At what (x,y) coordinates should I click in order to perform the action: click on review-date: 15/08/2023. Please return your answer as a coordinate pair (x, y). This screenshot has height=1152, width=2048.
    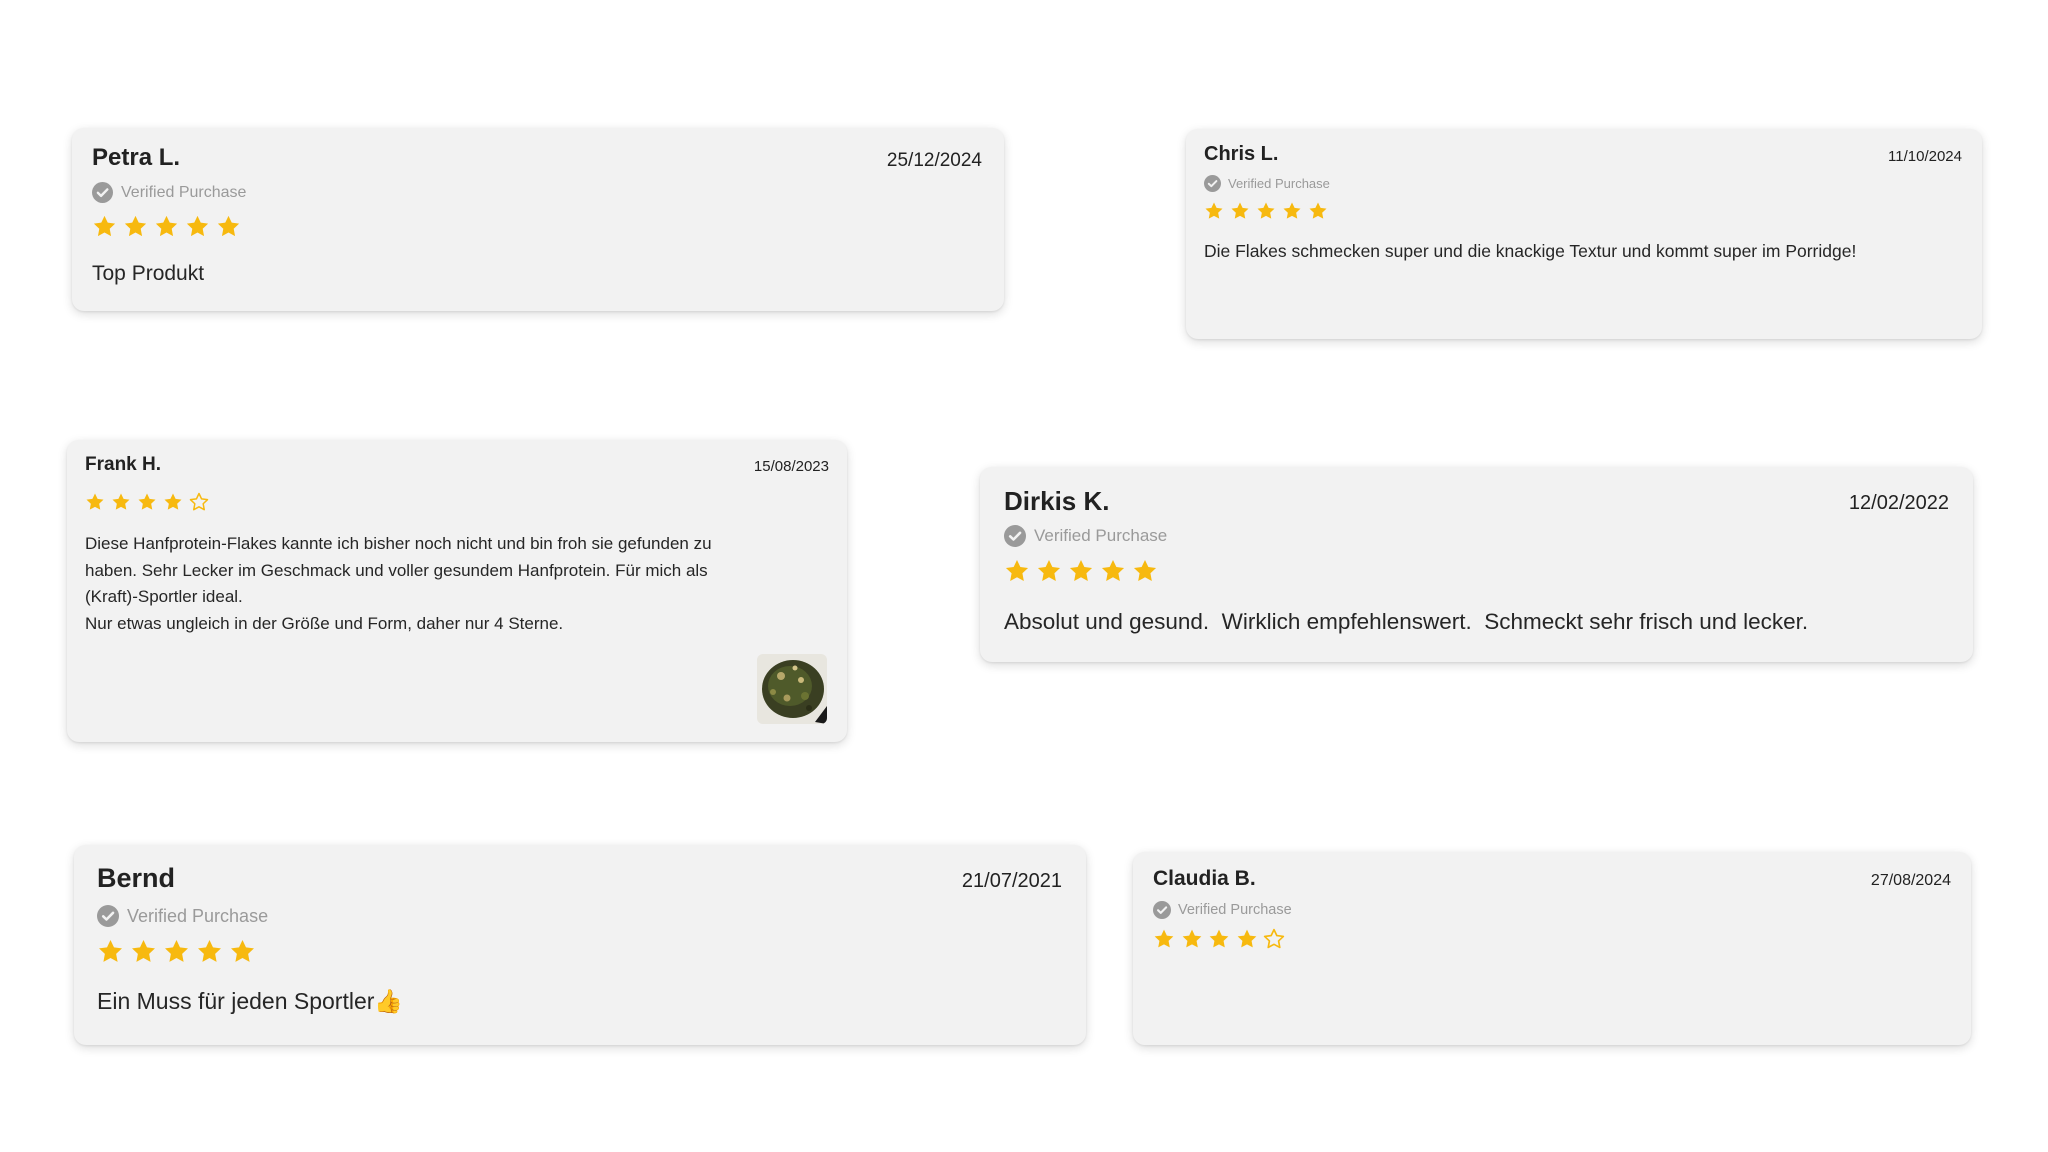
    Looking at the image, I should click on (791, 466).